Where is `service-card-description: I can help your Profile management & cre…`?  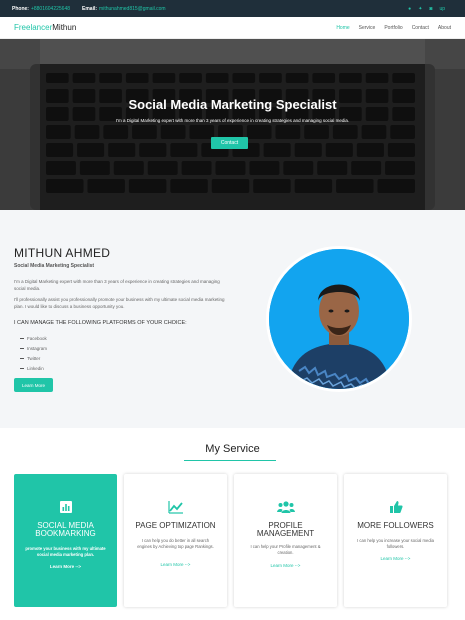
service-card-description: I can help your Profile management & cre… is located at coordinates (285, 549).